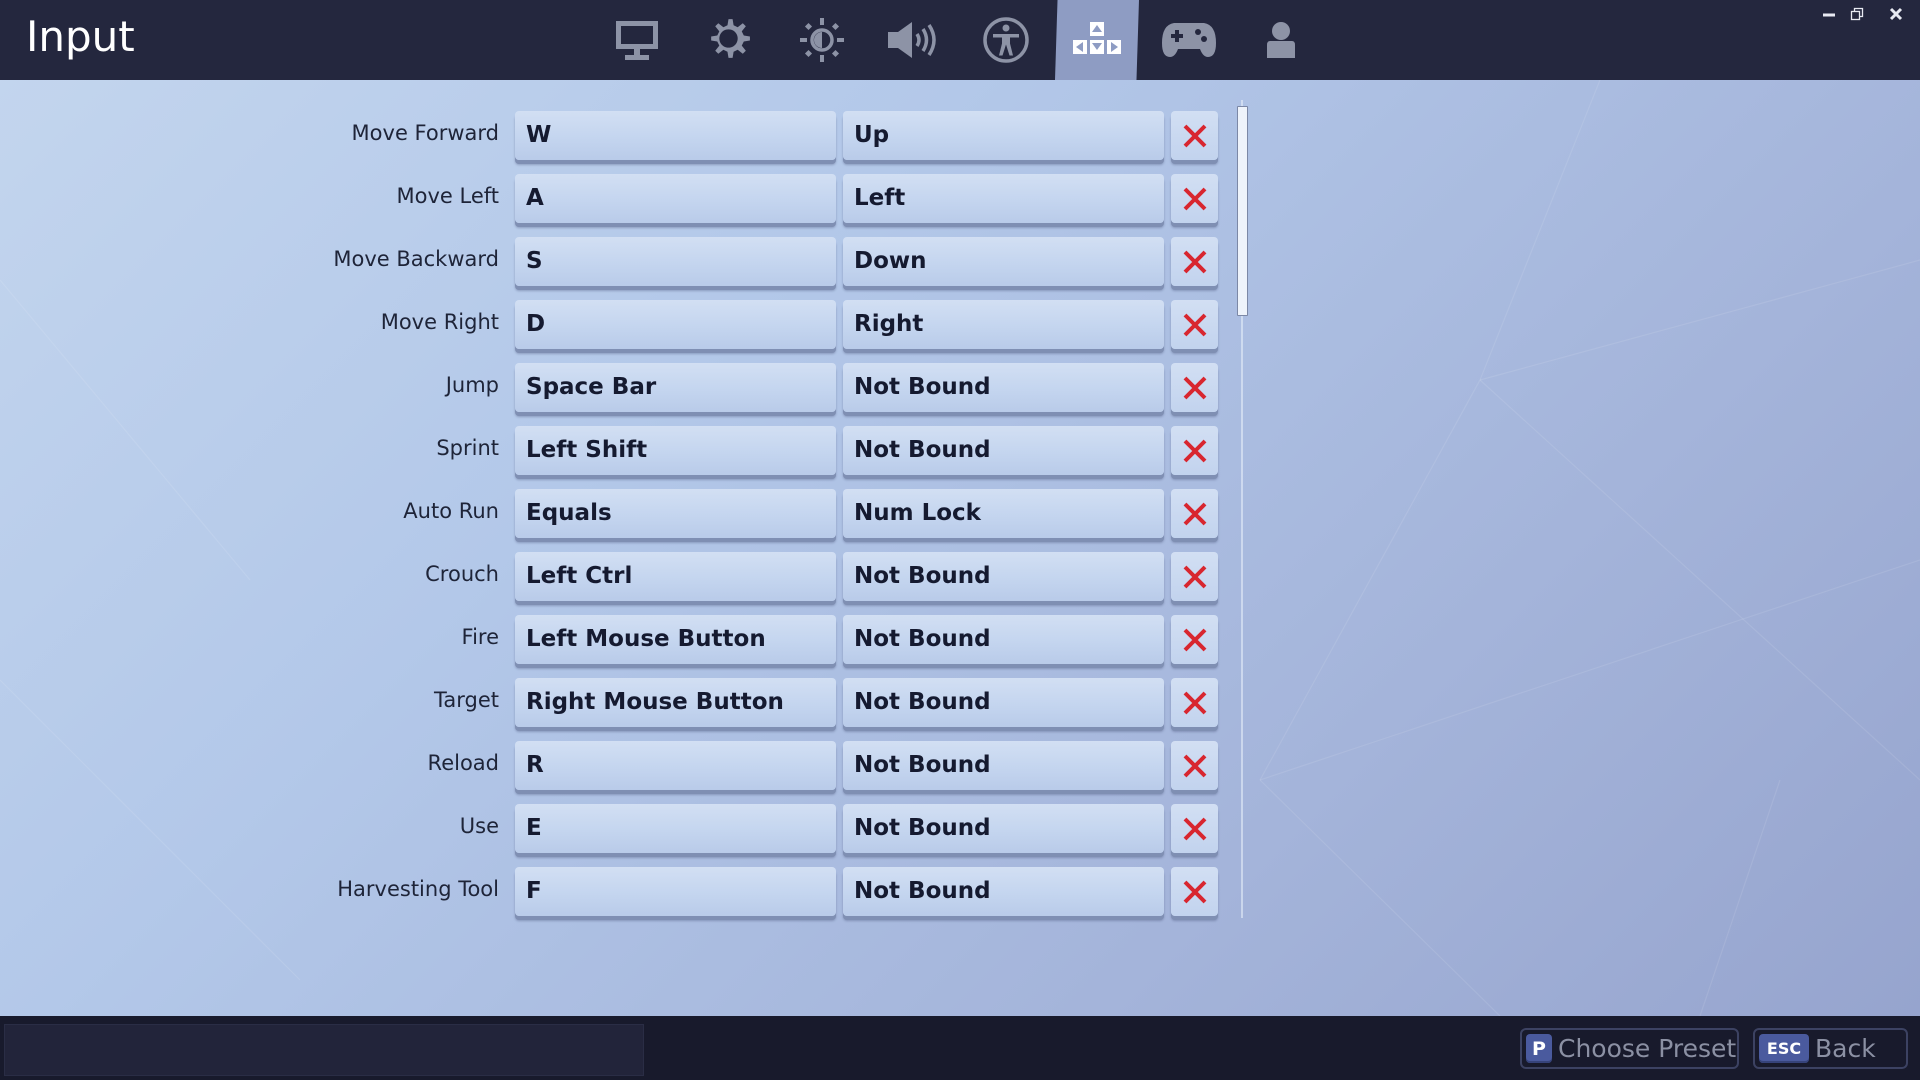 The image size is (1920, 1080). I want to click on action-label: Crouch, so click(462, 574).